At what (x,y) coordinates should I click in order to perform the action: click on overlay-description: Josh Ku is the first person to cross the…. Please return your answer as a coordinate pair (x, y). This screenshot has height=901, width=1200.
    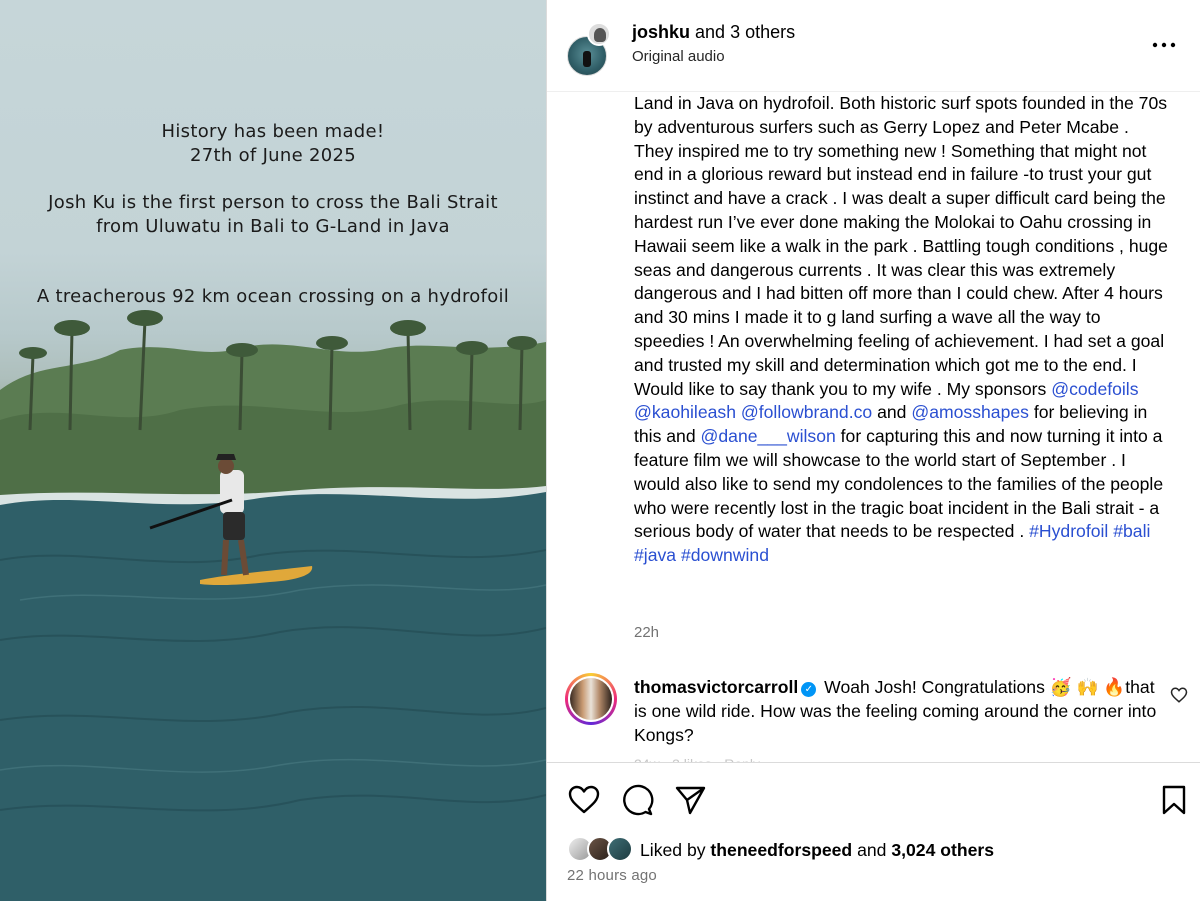
    Looking at the image, I should click on (273, 215).